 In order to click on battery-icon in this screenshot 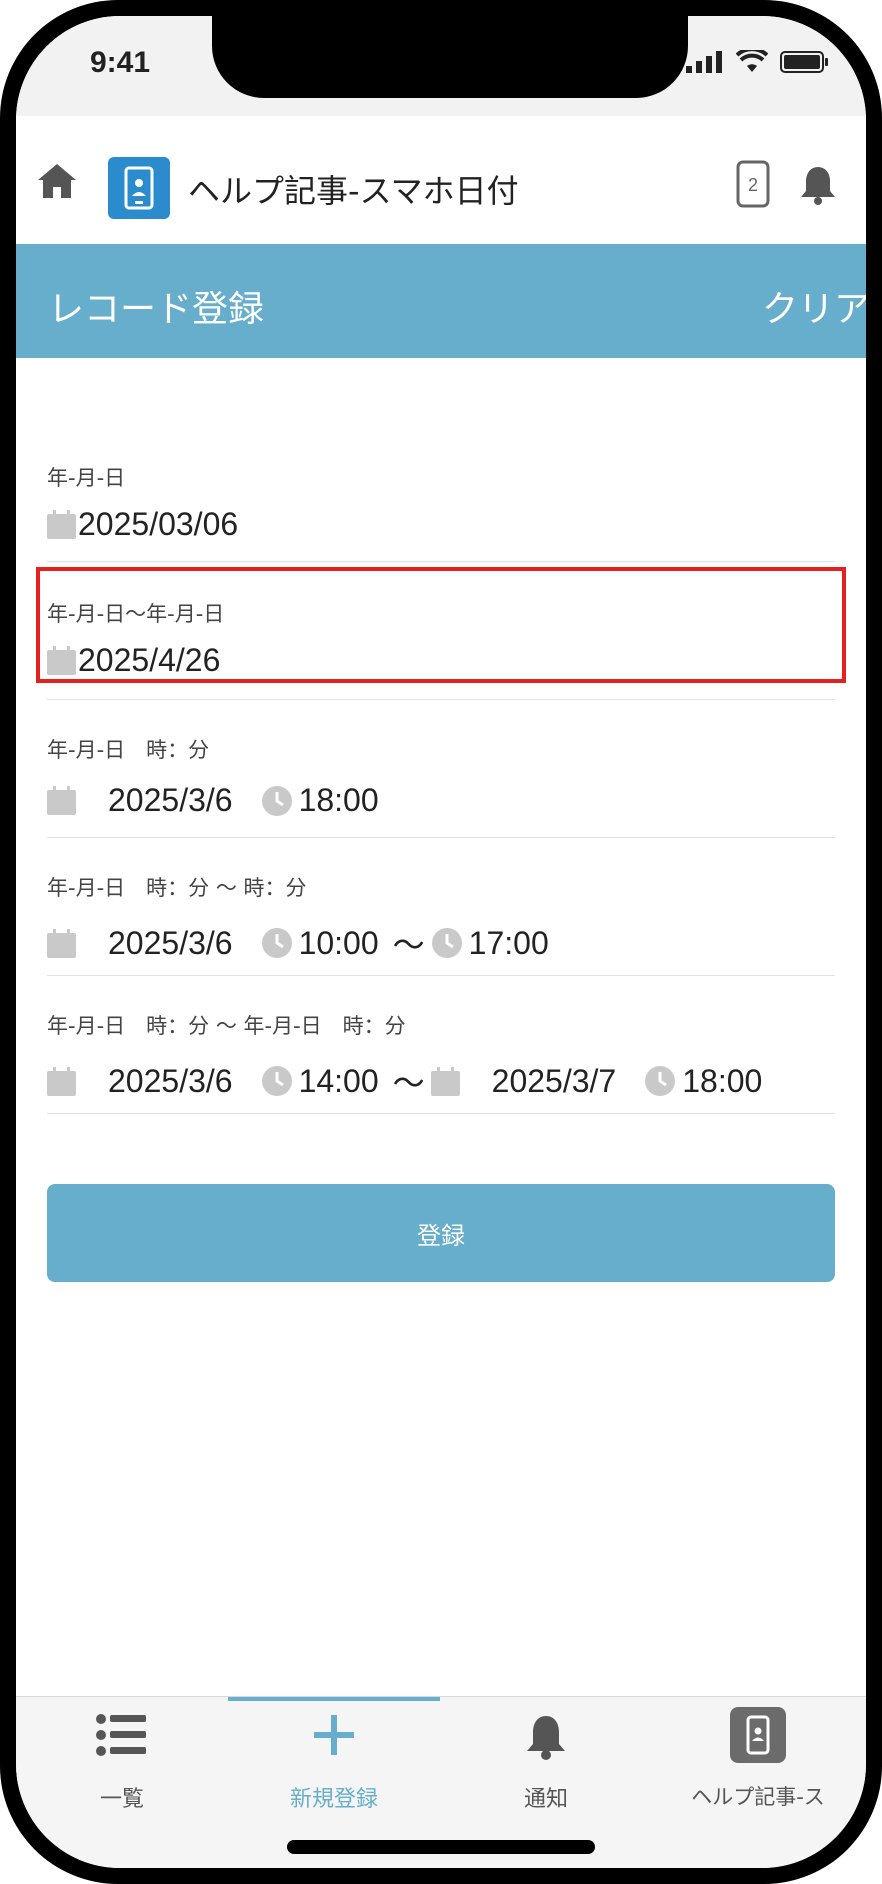, I will do `click(804, 62)`.